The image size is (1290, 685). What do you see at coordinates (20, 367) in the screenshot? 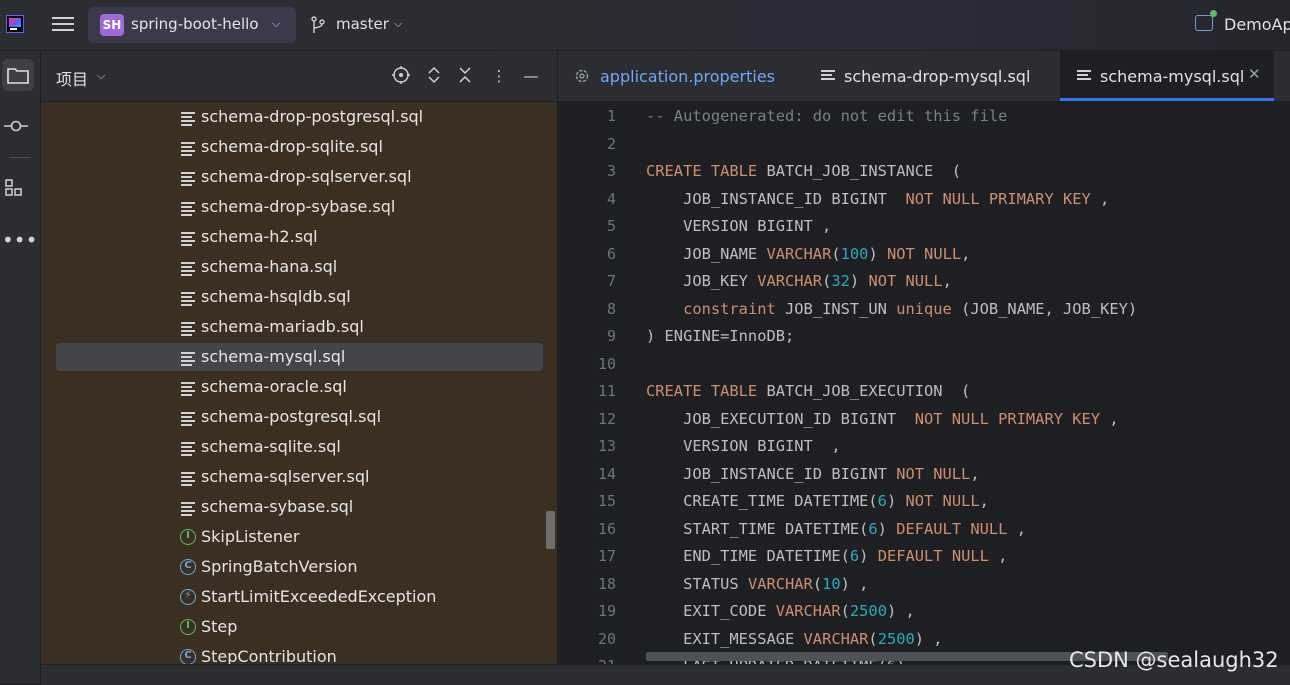
I see `tool-window-strip: •••` at bounding box center [20, 367].